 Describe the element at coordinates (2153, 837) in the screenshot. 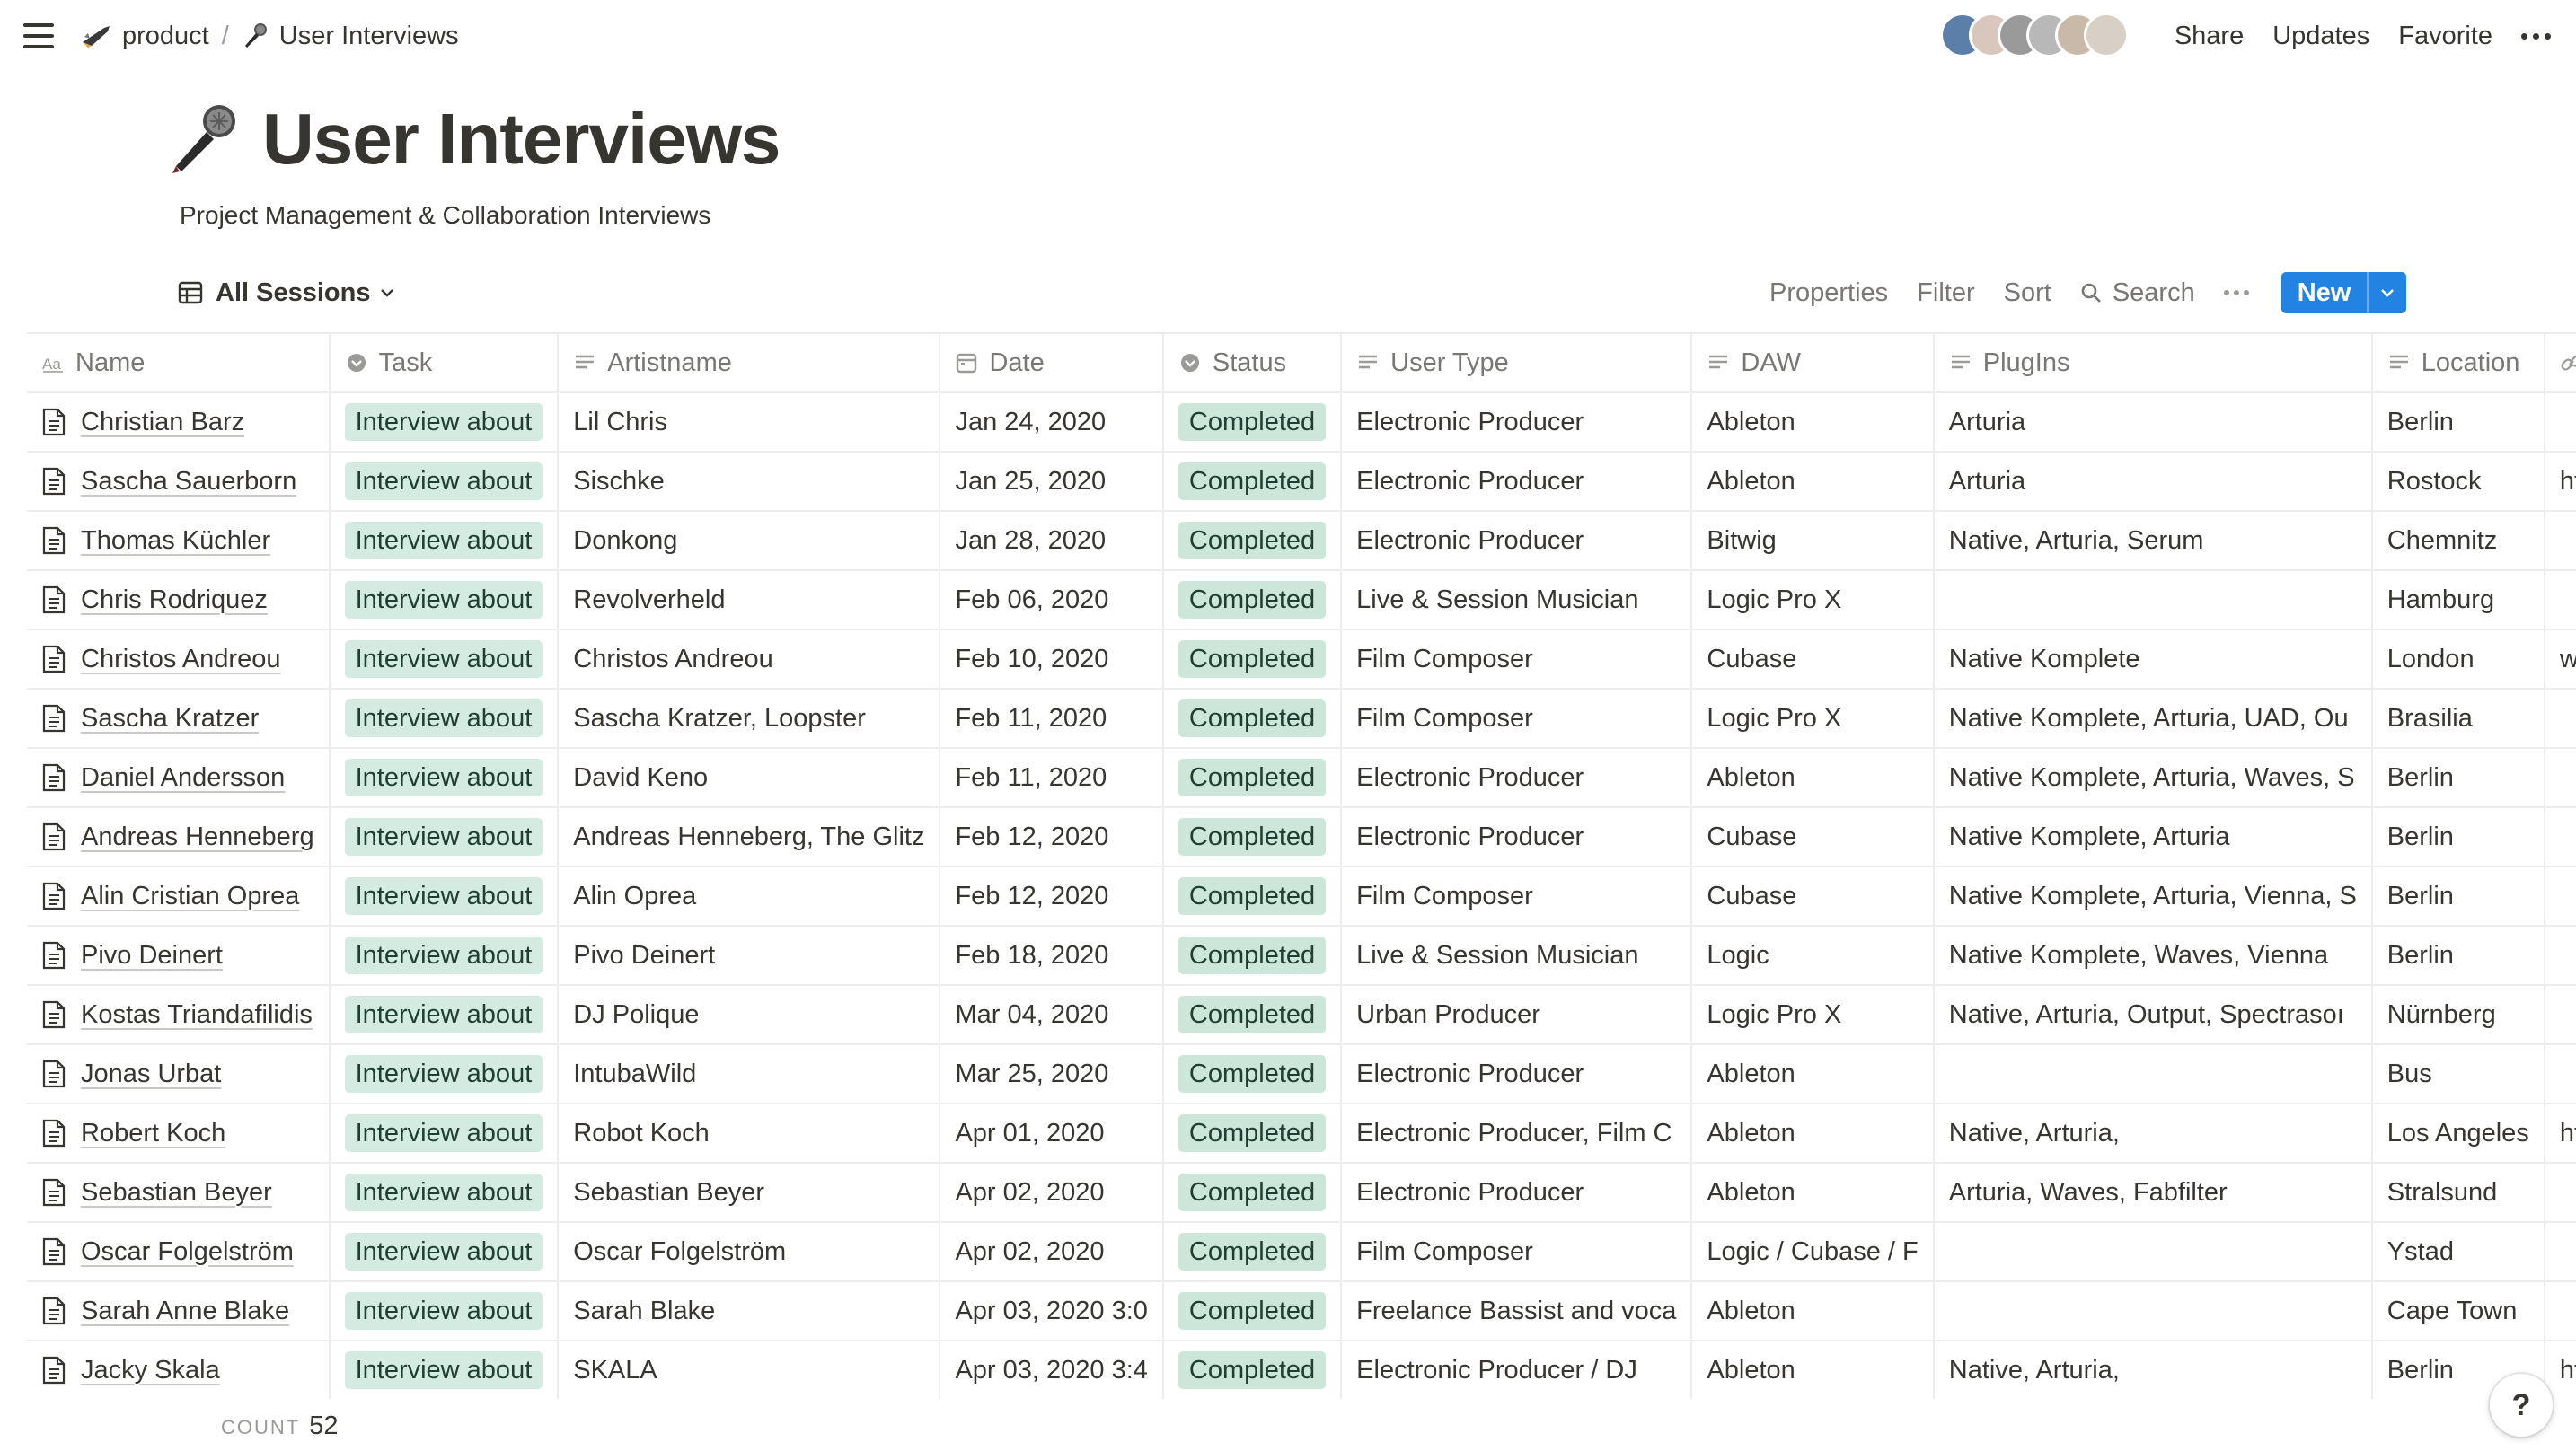

I see `cell-plugins: Native Komplete, Arturia` at that location.